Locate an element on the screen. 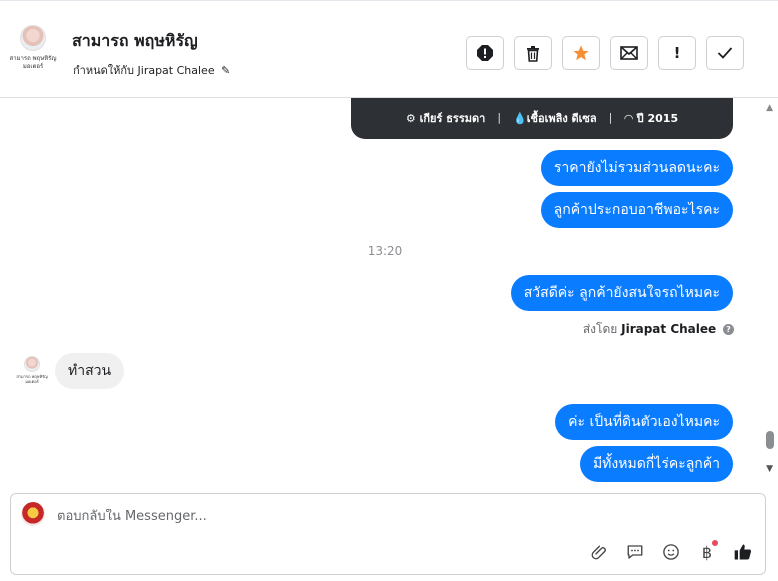 Image resolution: width=778 pixels, height=581 pixels. like-icon is located at coordinates (743, 552).